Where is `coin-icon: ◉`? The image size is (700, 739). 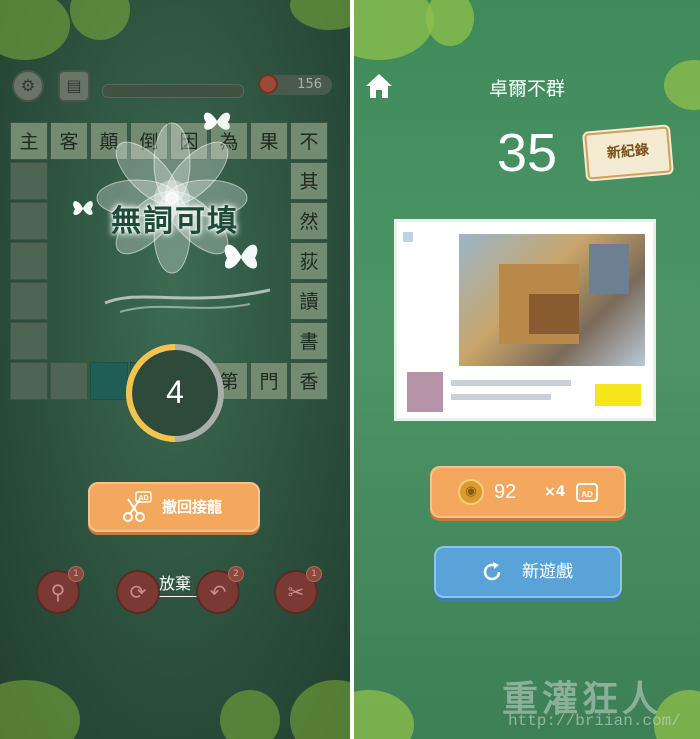
coin-icon: ◉ is located at coordinates (471, 492).